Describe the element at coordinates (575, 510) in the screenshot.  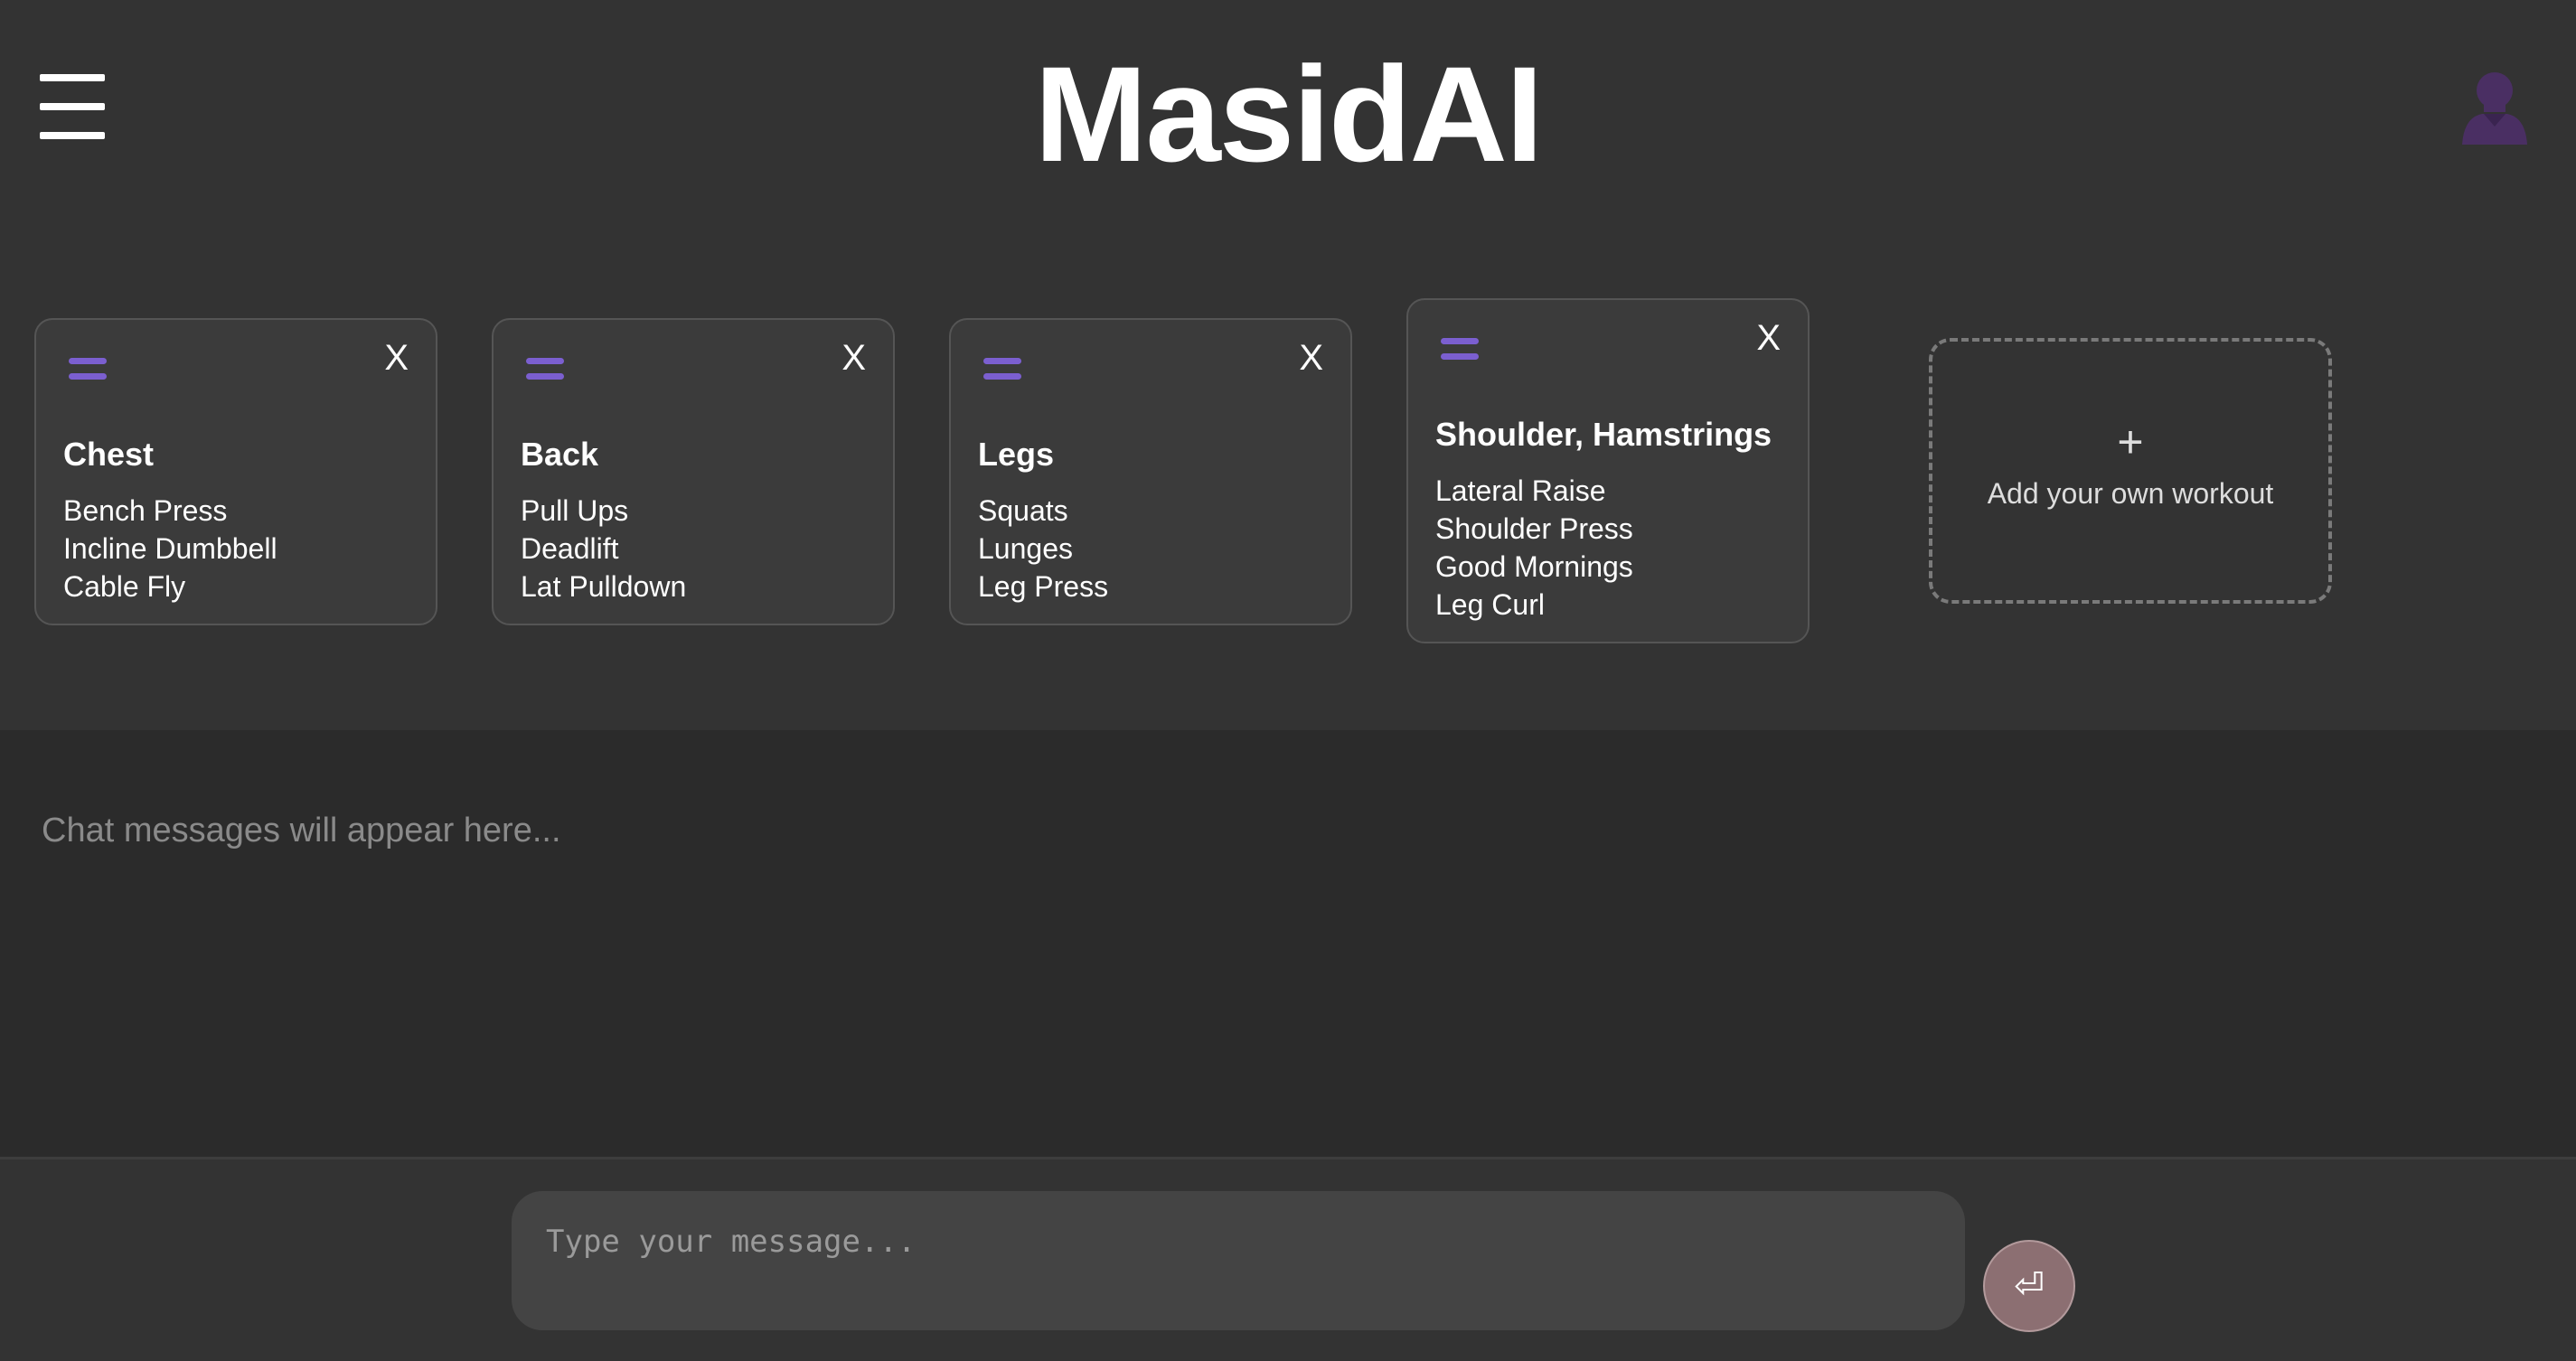
I see `exercise-item: Pull Ups` at that location.